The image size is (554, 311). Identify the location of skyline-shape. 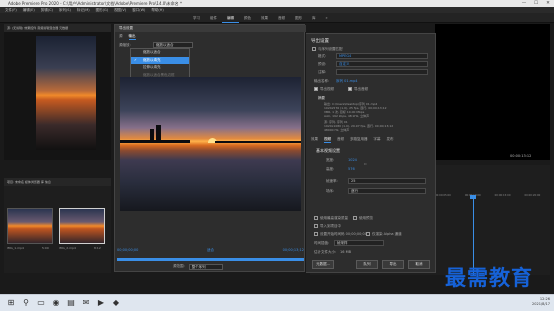
(155, 141).